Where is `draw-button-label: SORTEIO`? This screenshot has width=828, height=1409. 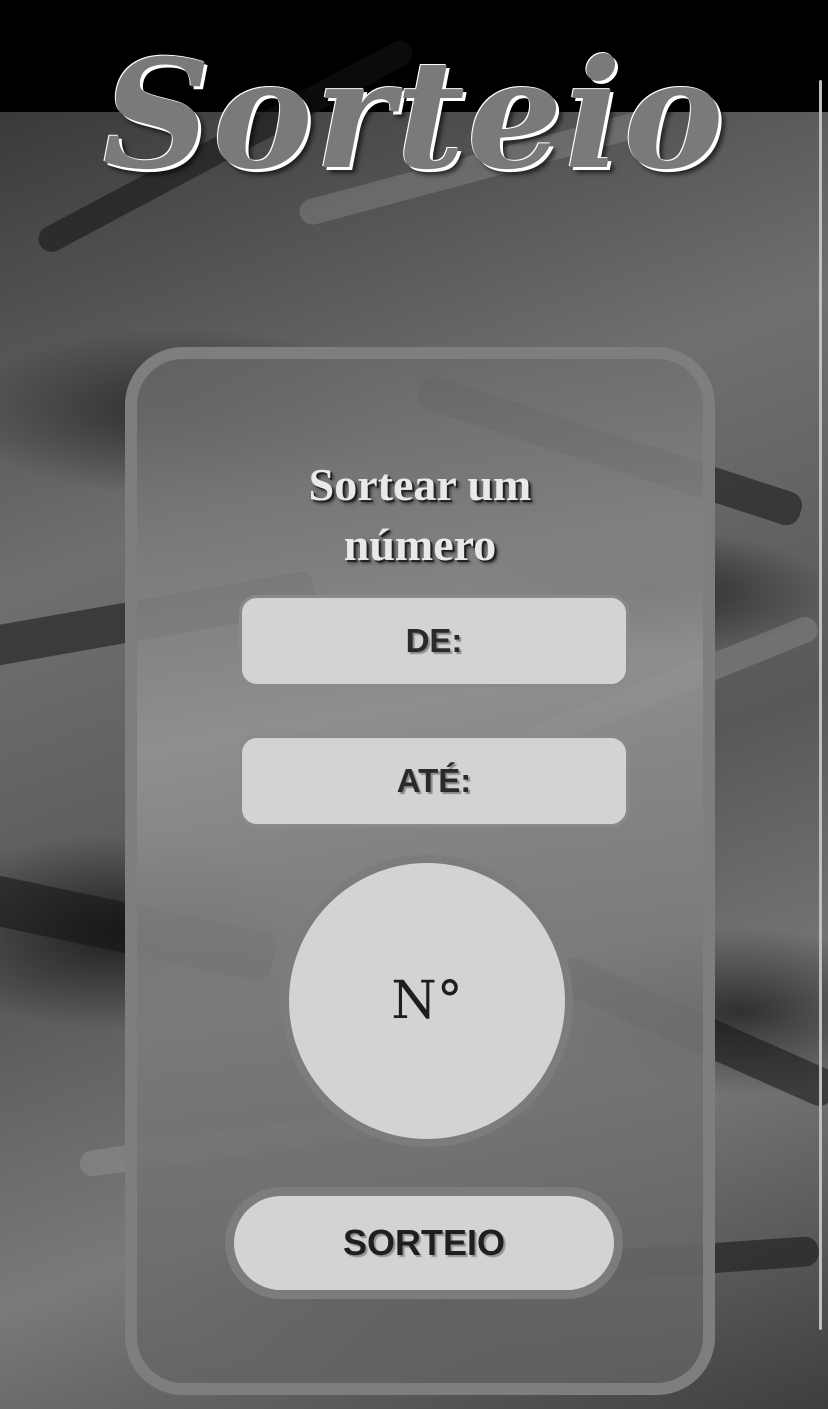
draw-button-label: SORTEIO is located at coordinates (424, 1242).